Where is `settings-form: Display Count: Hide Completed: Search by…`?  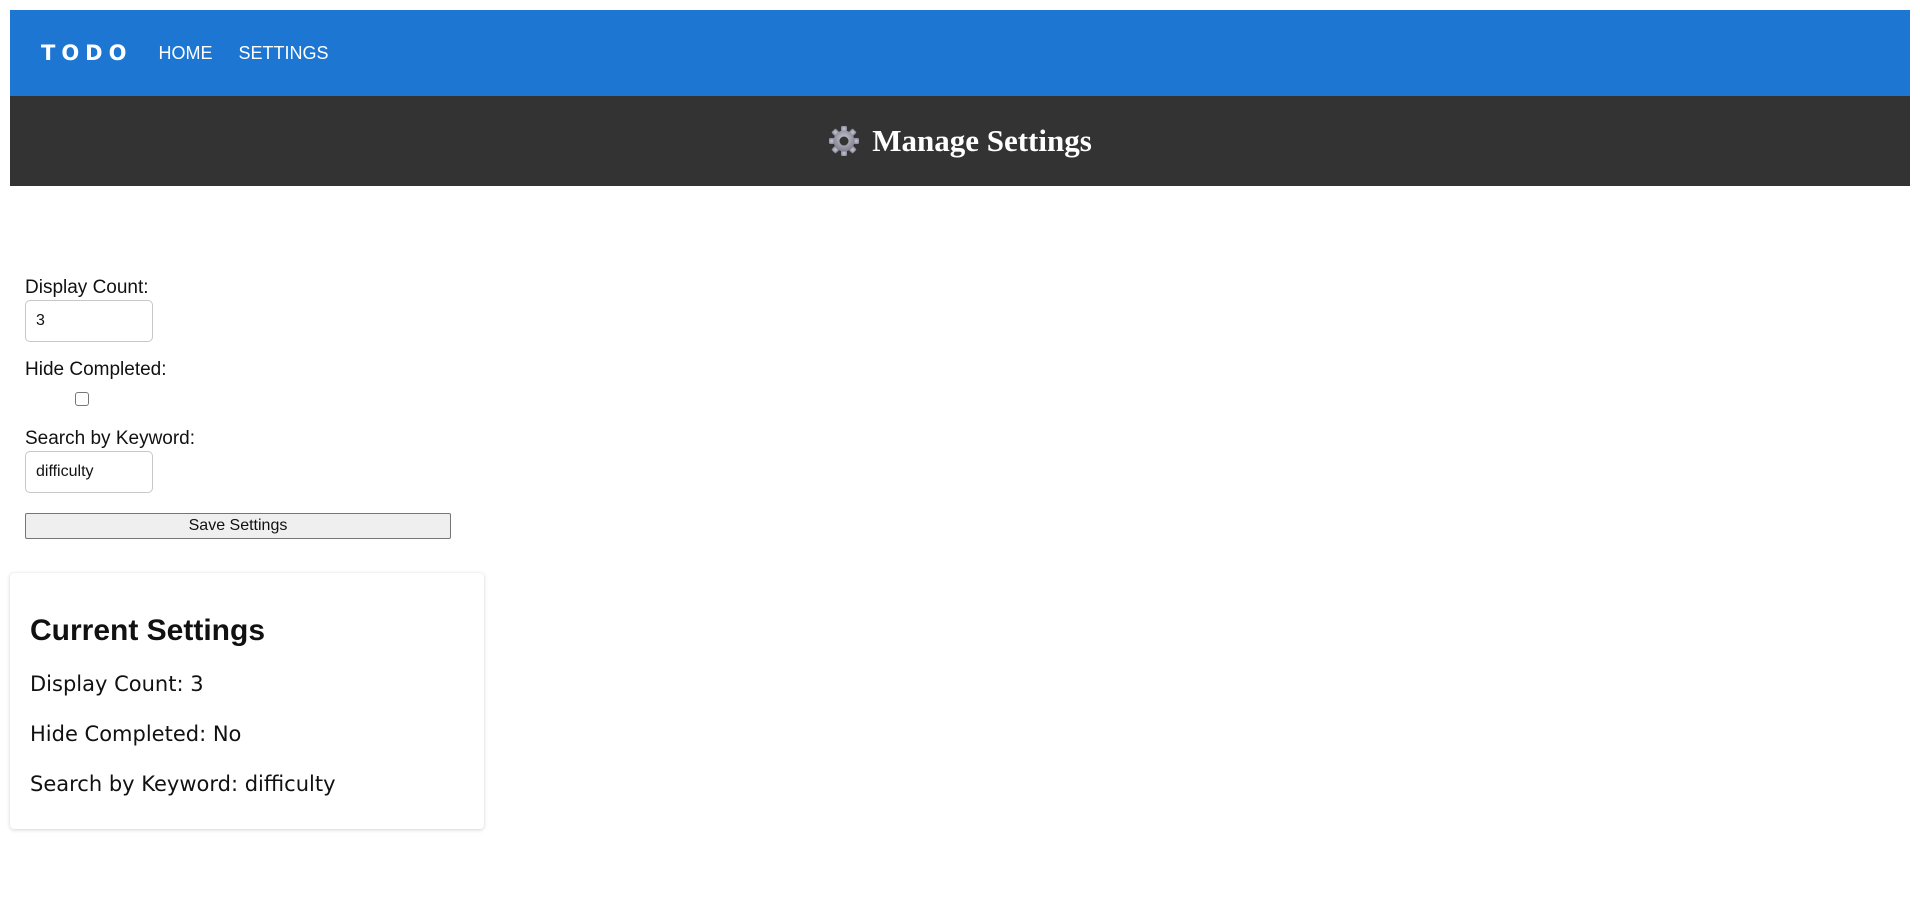 settings-form: Display Count: Hide Completed: Search by… is located at coordinates (238, 408).